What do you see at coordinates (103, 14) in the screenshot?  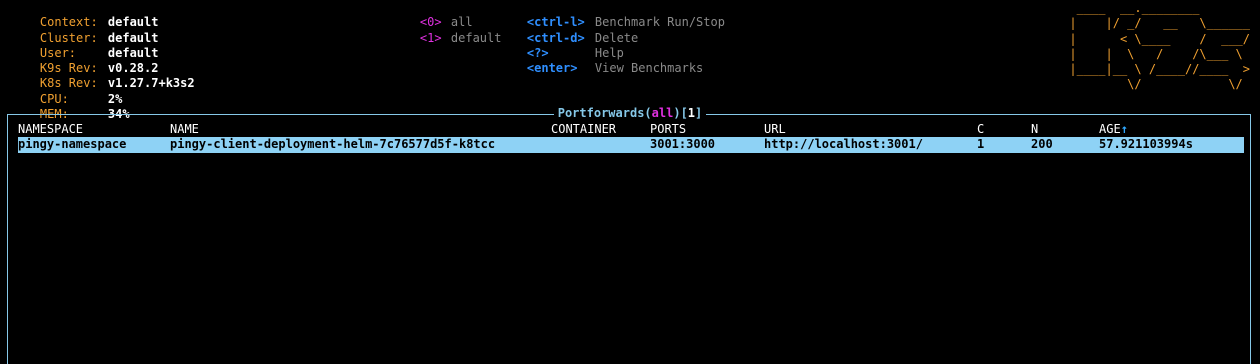 I see `context-row: Context: default` at bounding box center [103, 14].